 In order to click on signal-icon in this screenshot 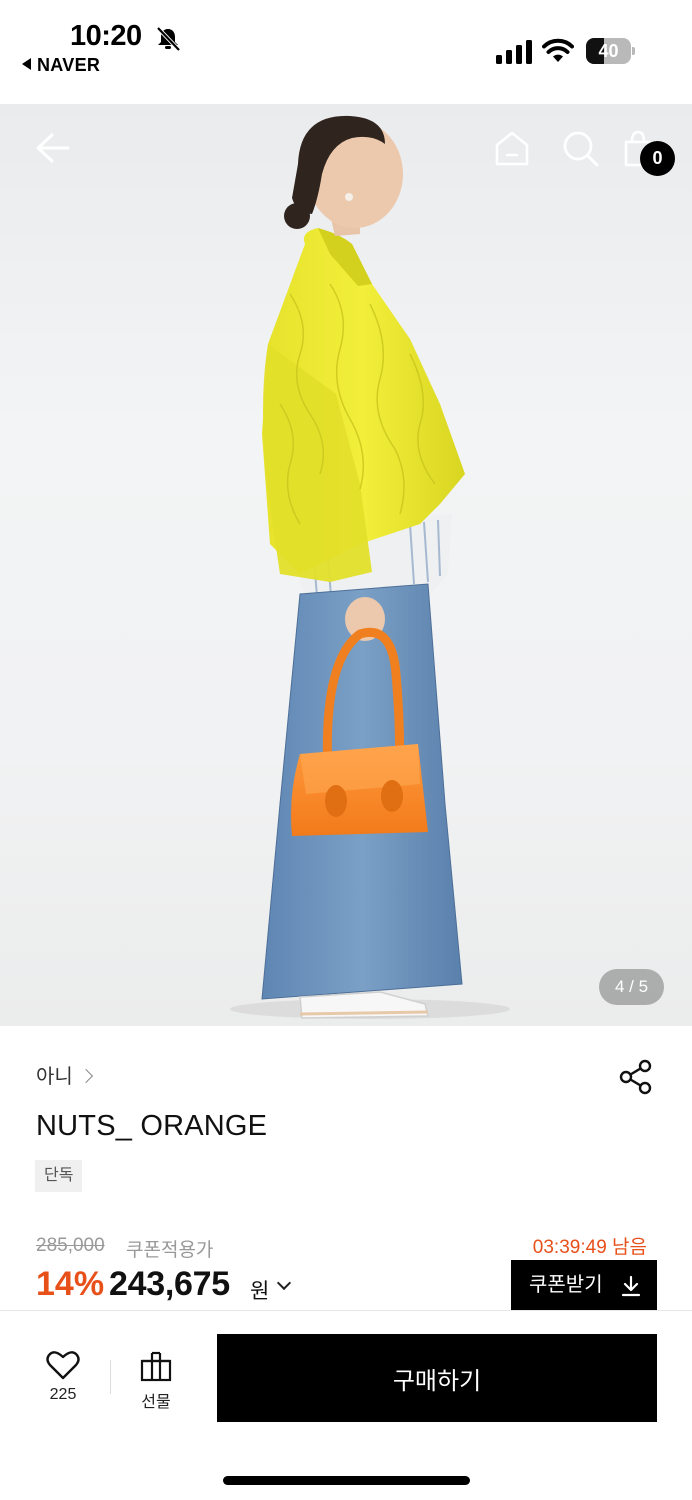, I will do `click(514, 52)`.